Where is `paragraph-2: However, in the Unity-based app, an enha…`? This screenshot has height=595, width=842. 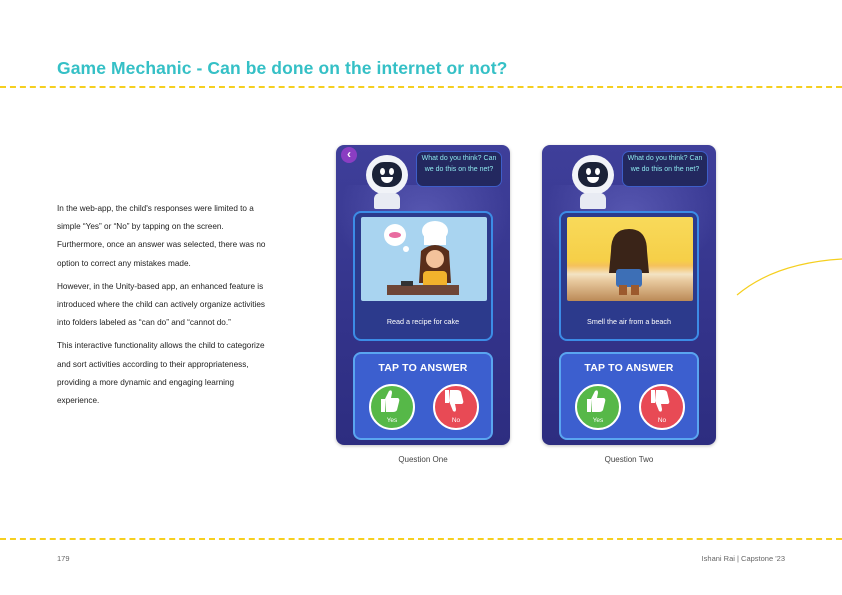
paragraph-2: However, in the Unity-based app, an enha… is located at coordinates (161, 304).